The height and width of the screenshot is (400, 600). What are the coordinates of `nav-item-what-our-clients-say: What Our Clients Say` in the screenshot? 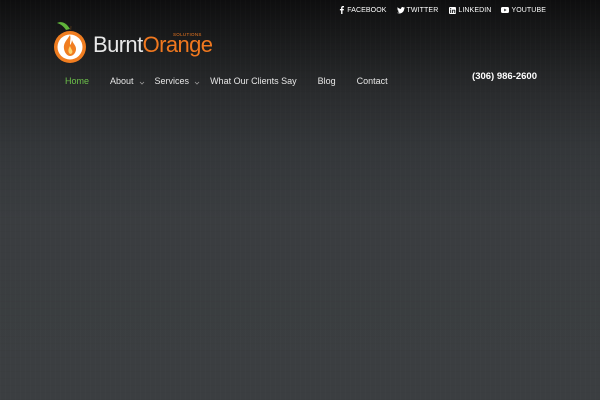 It's located at (253, 81).